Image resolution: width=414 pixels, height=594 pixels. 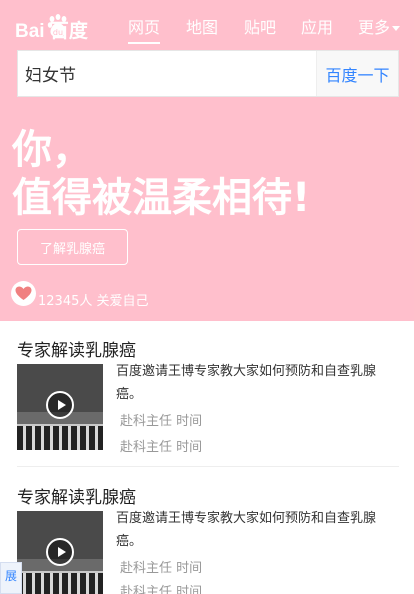 I want to click on caret-down-icon, so click(x=396, y=28).